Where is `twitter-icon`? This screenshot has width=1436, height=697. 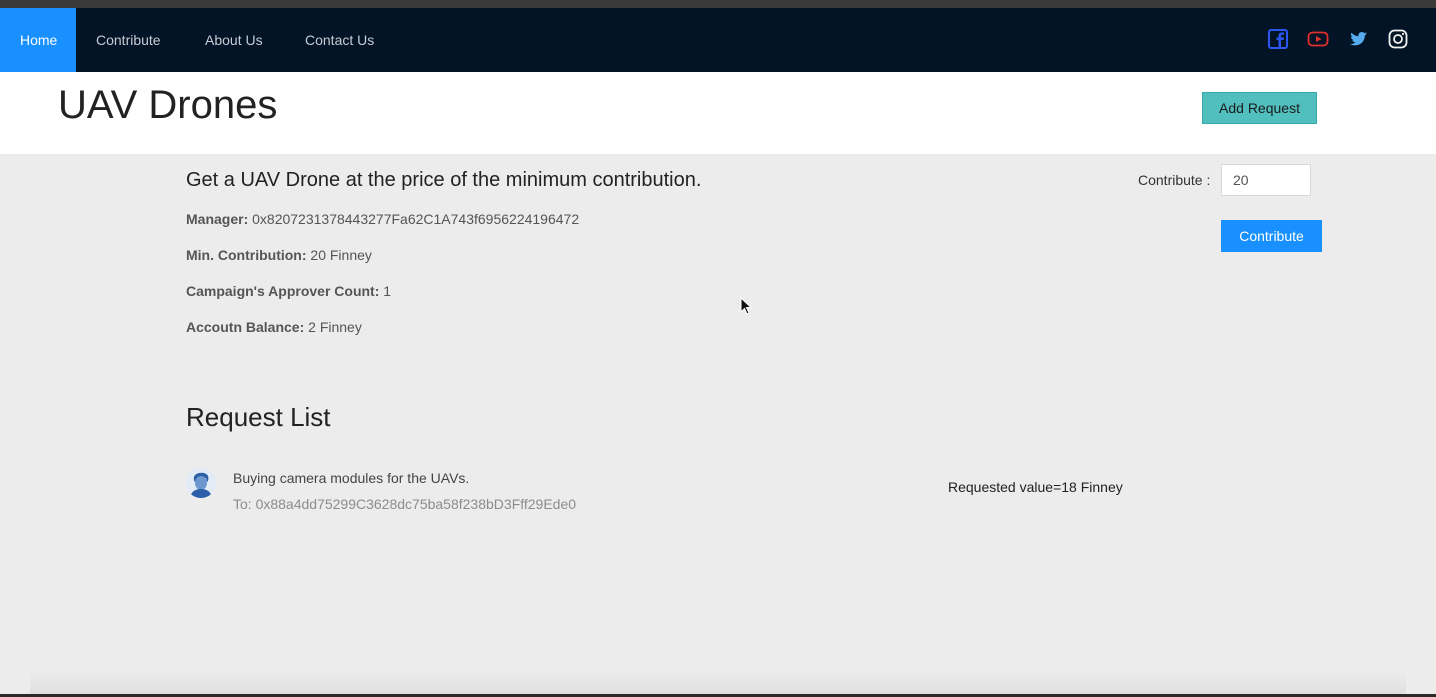 twitter-icon is located at coordinates (1358, 39).